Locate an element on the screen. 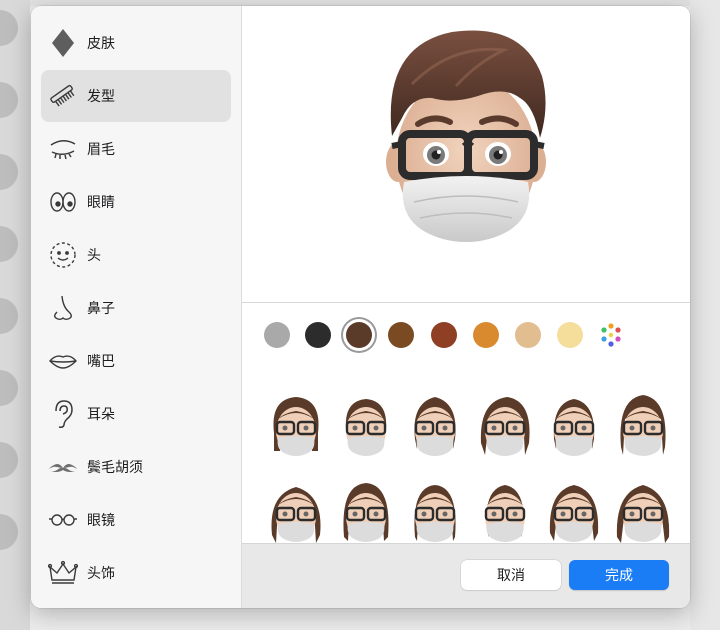  head-icon is located at coordinates (63, 255).